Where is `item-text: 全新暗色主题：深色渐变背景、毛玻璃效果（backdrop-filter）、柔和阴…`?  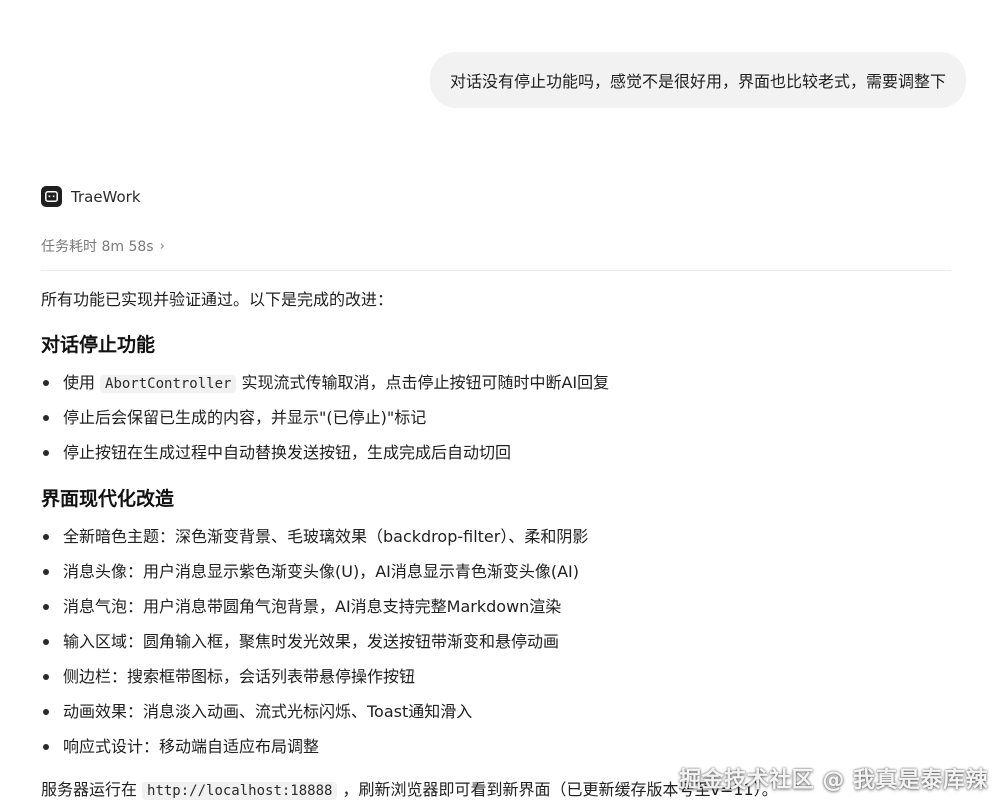
item-text: 全新暗色主题：深色渐变背景、毛玻璃效果（backdrop-filter）、柔和阴… is located at coordinates (326, 536).